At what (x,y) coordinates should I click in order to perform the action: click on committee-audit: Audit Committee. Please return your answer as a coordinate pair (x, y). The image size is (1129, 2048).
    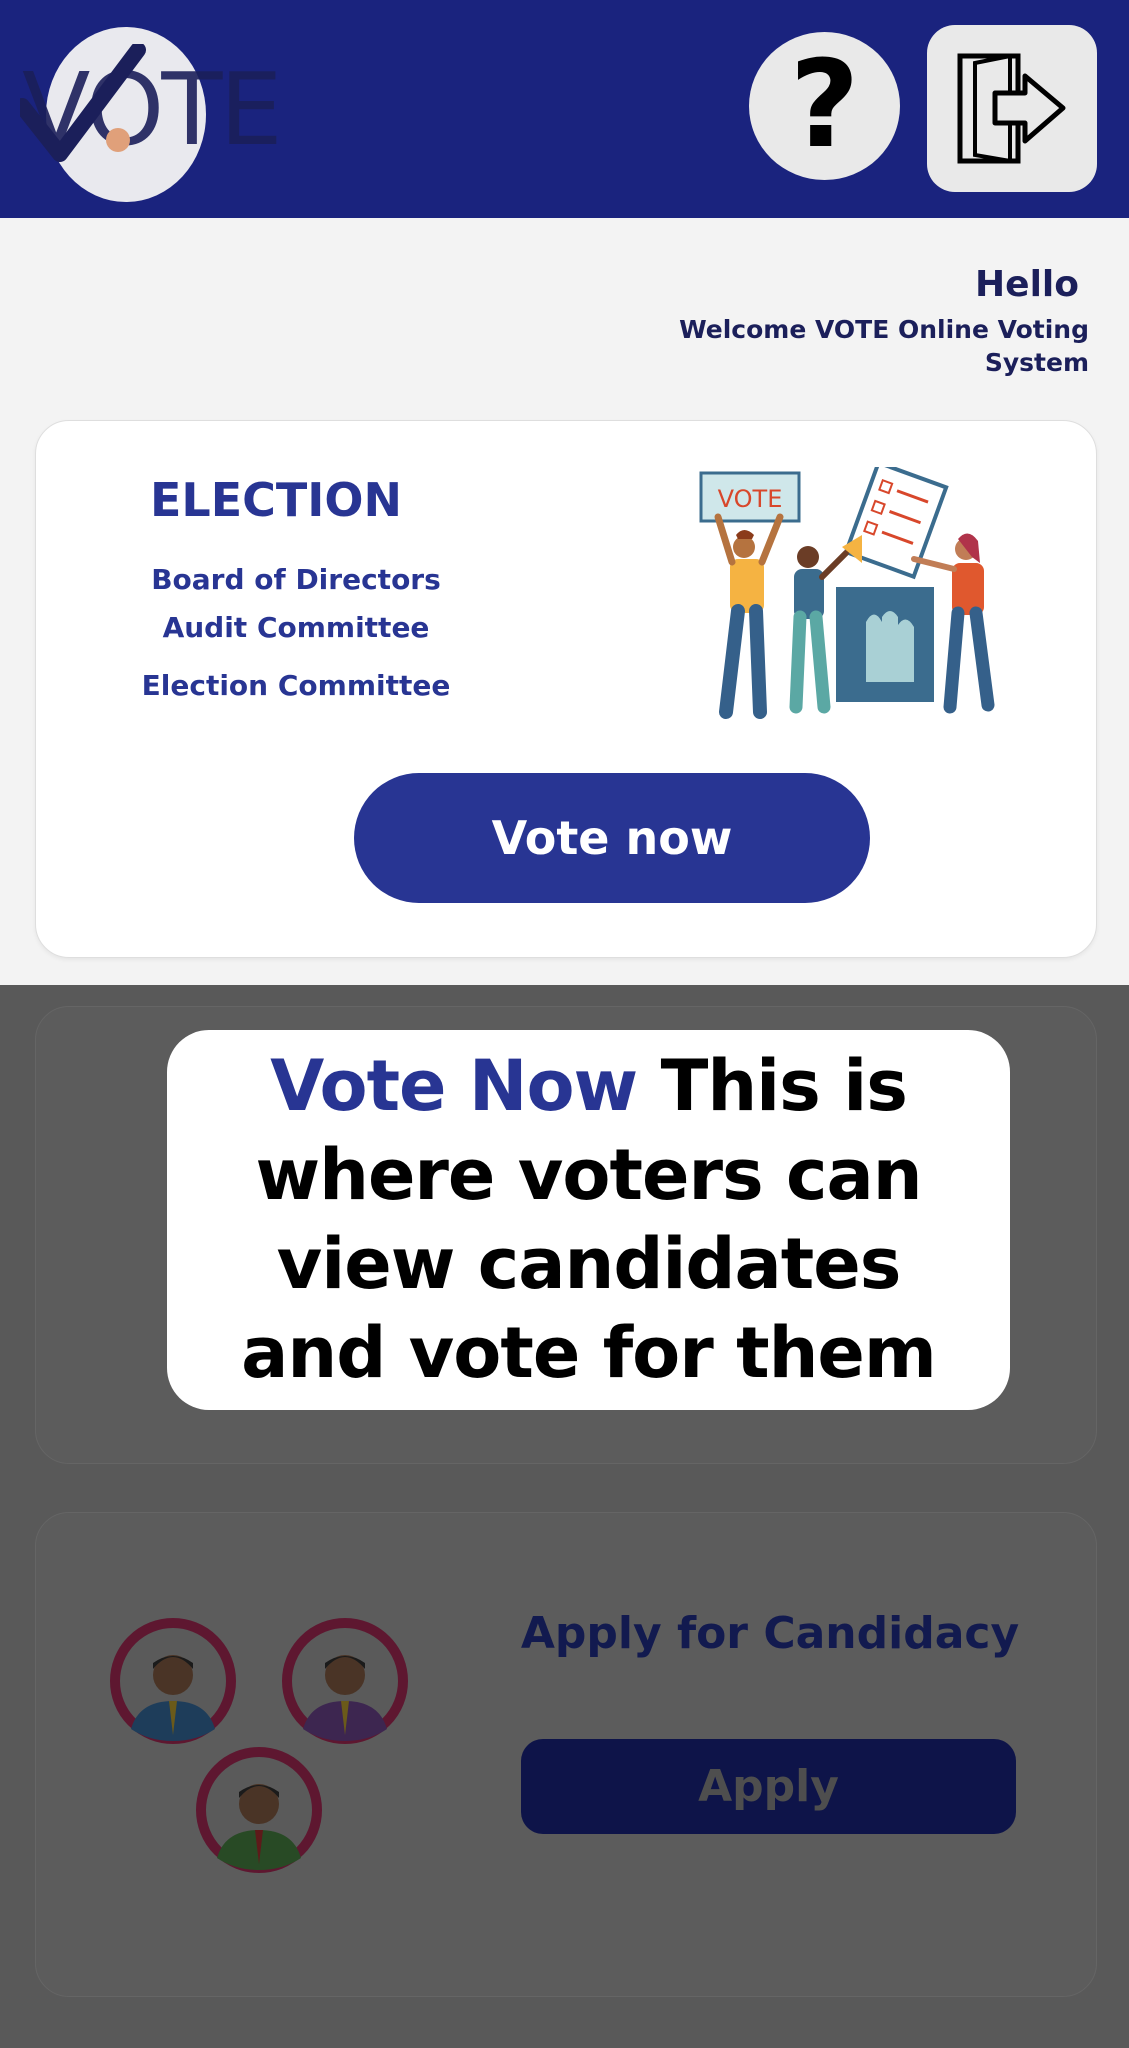
    Looking at the image, I should click on (296, 627).